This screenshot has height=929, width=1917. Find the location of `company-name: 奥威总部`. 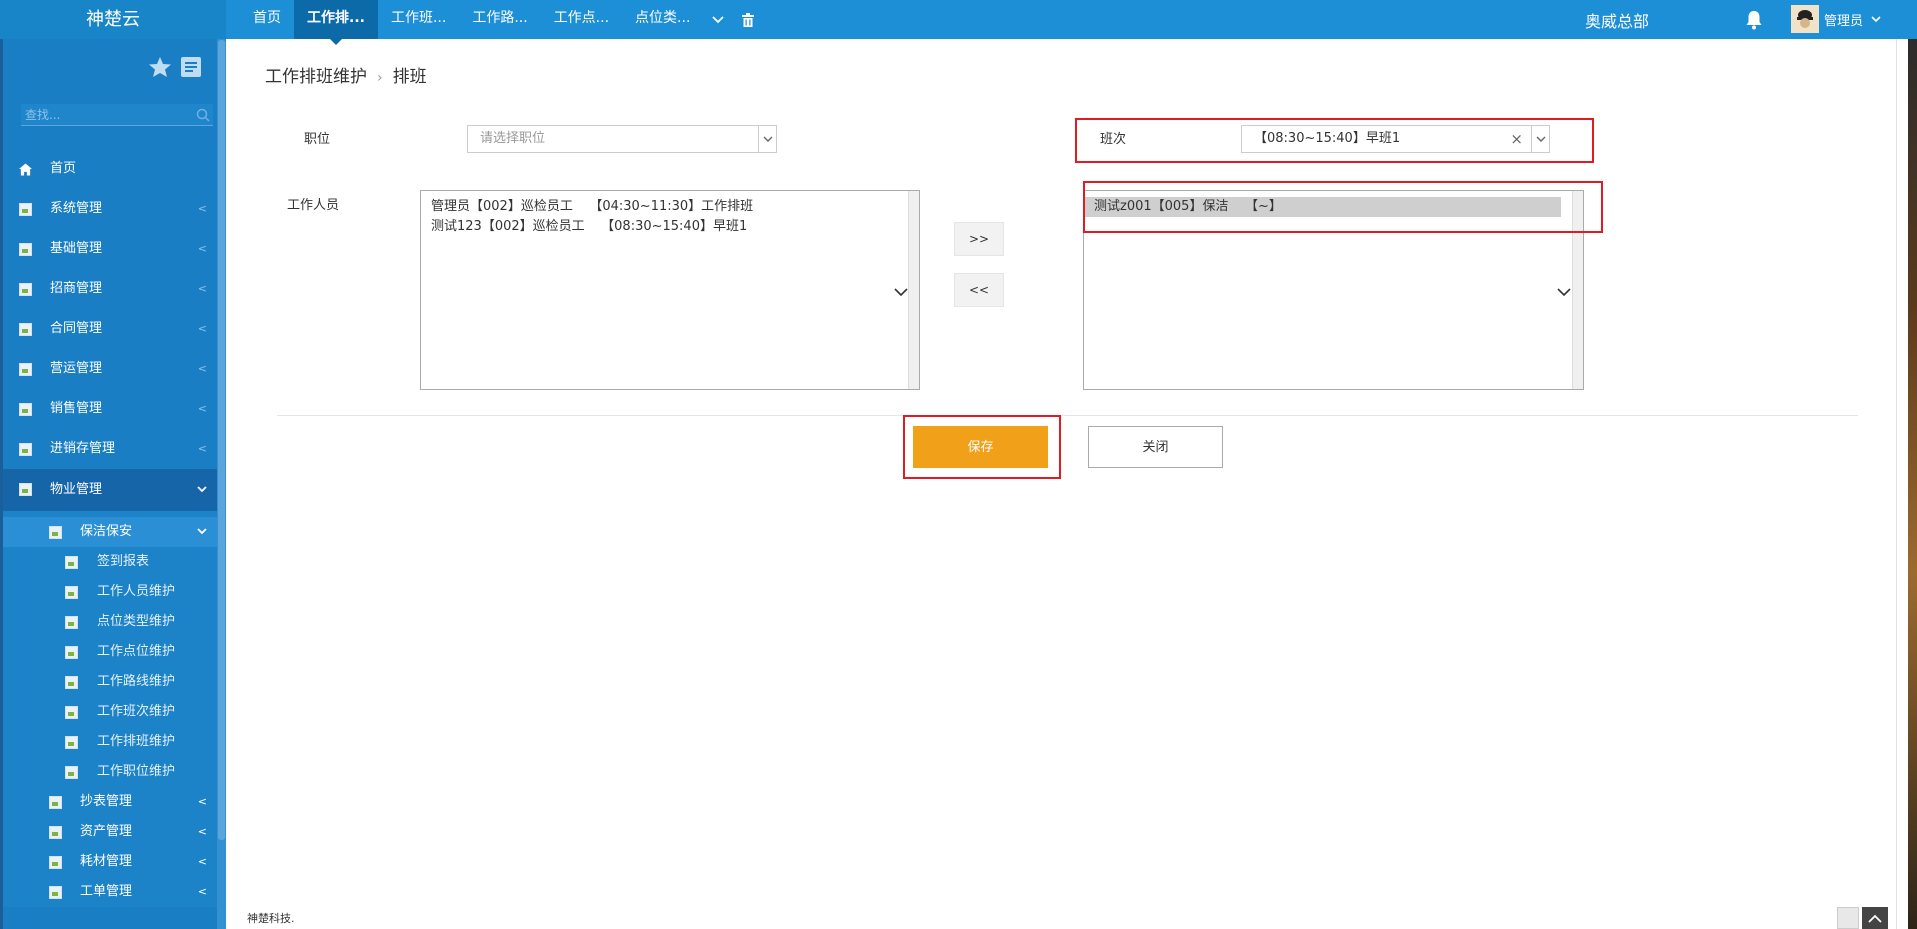

company-name: 奥威总部 is located at coordinates (1617, 21).